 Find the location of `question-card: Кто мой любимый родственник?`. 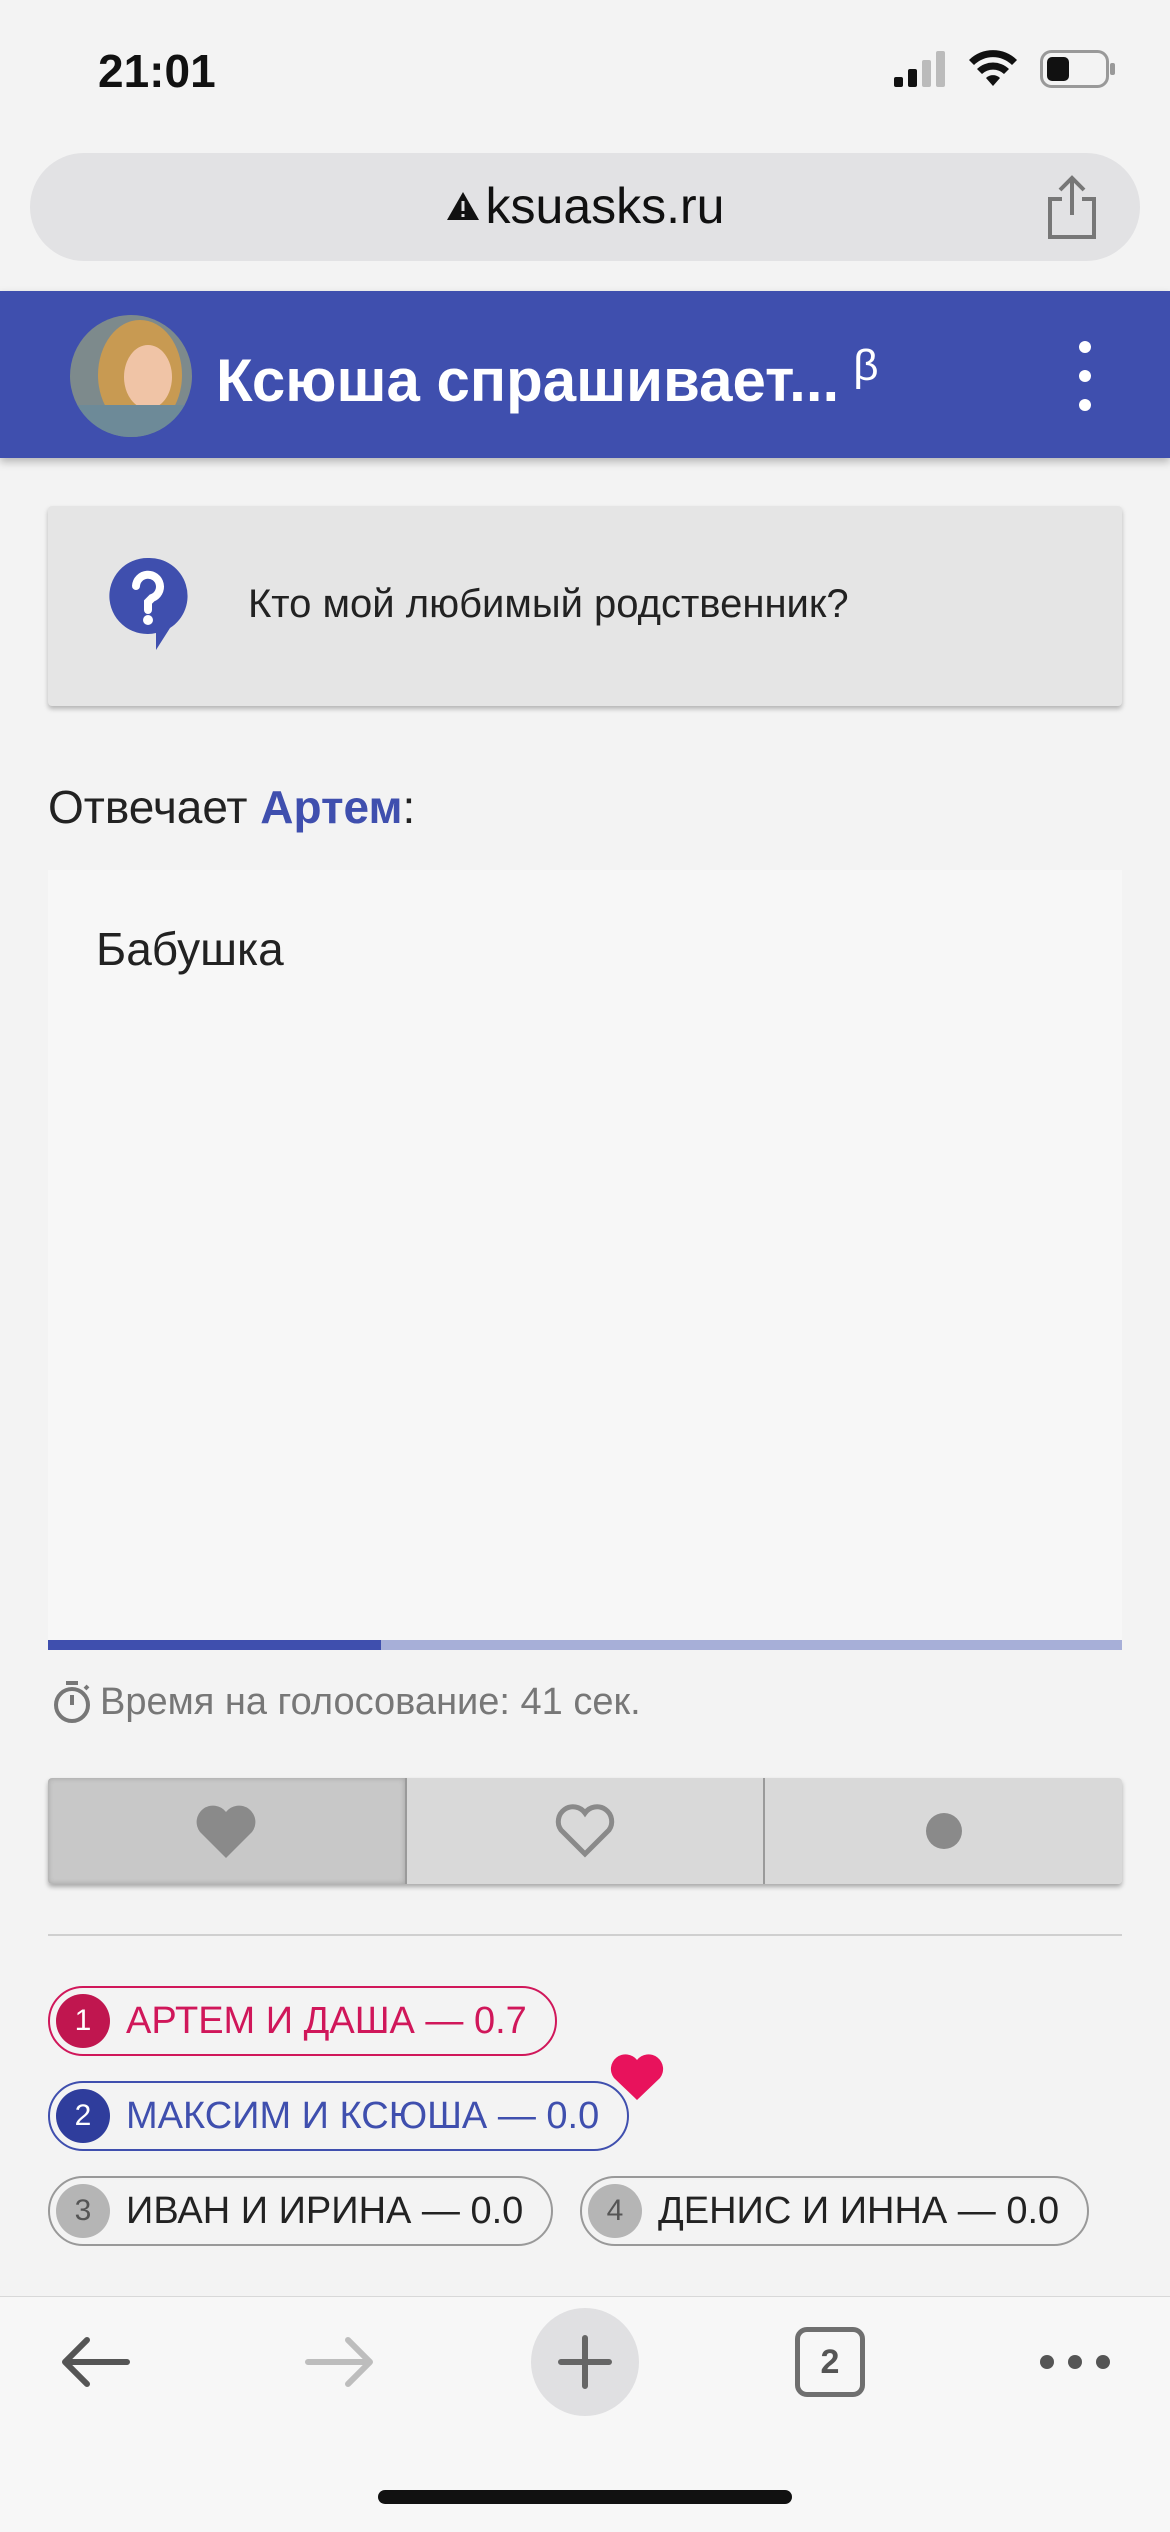

question-card: Кто мой любимый родственник? is located at coordinates (585, 606).